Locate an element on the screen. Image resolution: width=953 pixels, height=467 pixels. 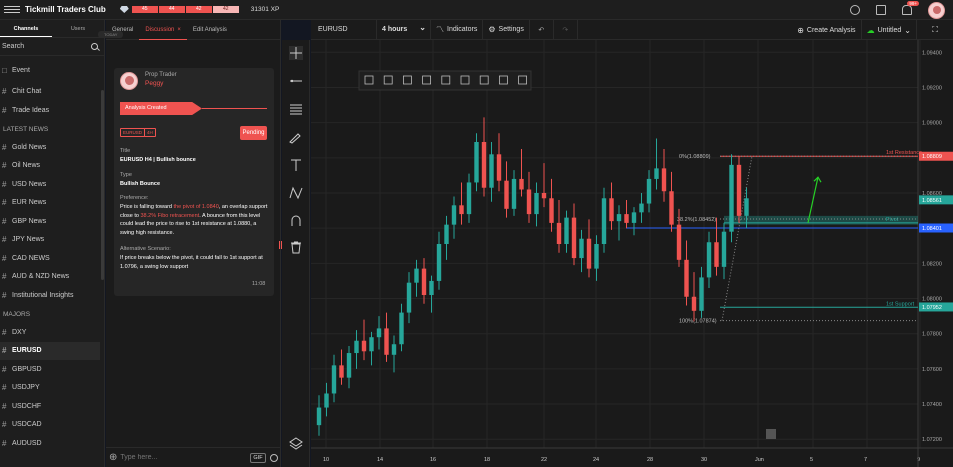
sidebar-item-eur-news: # EUR News is located at coordinates (50, 203).